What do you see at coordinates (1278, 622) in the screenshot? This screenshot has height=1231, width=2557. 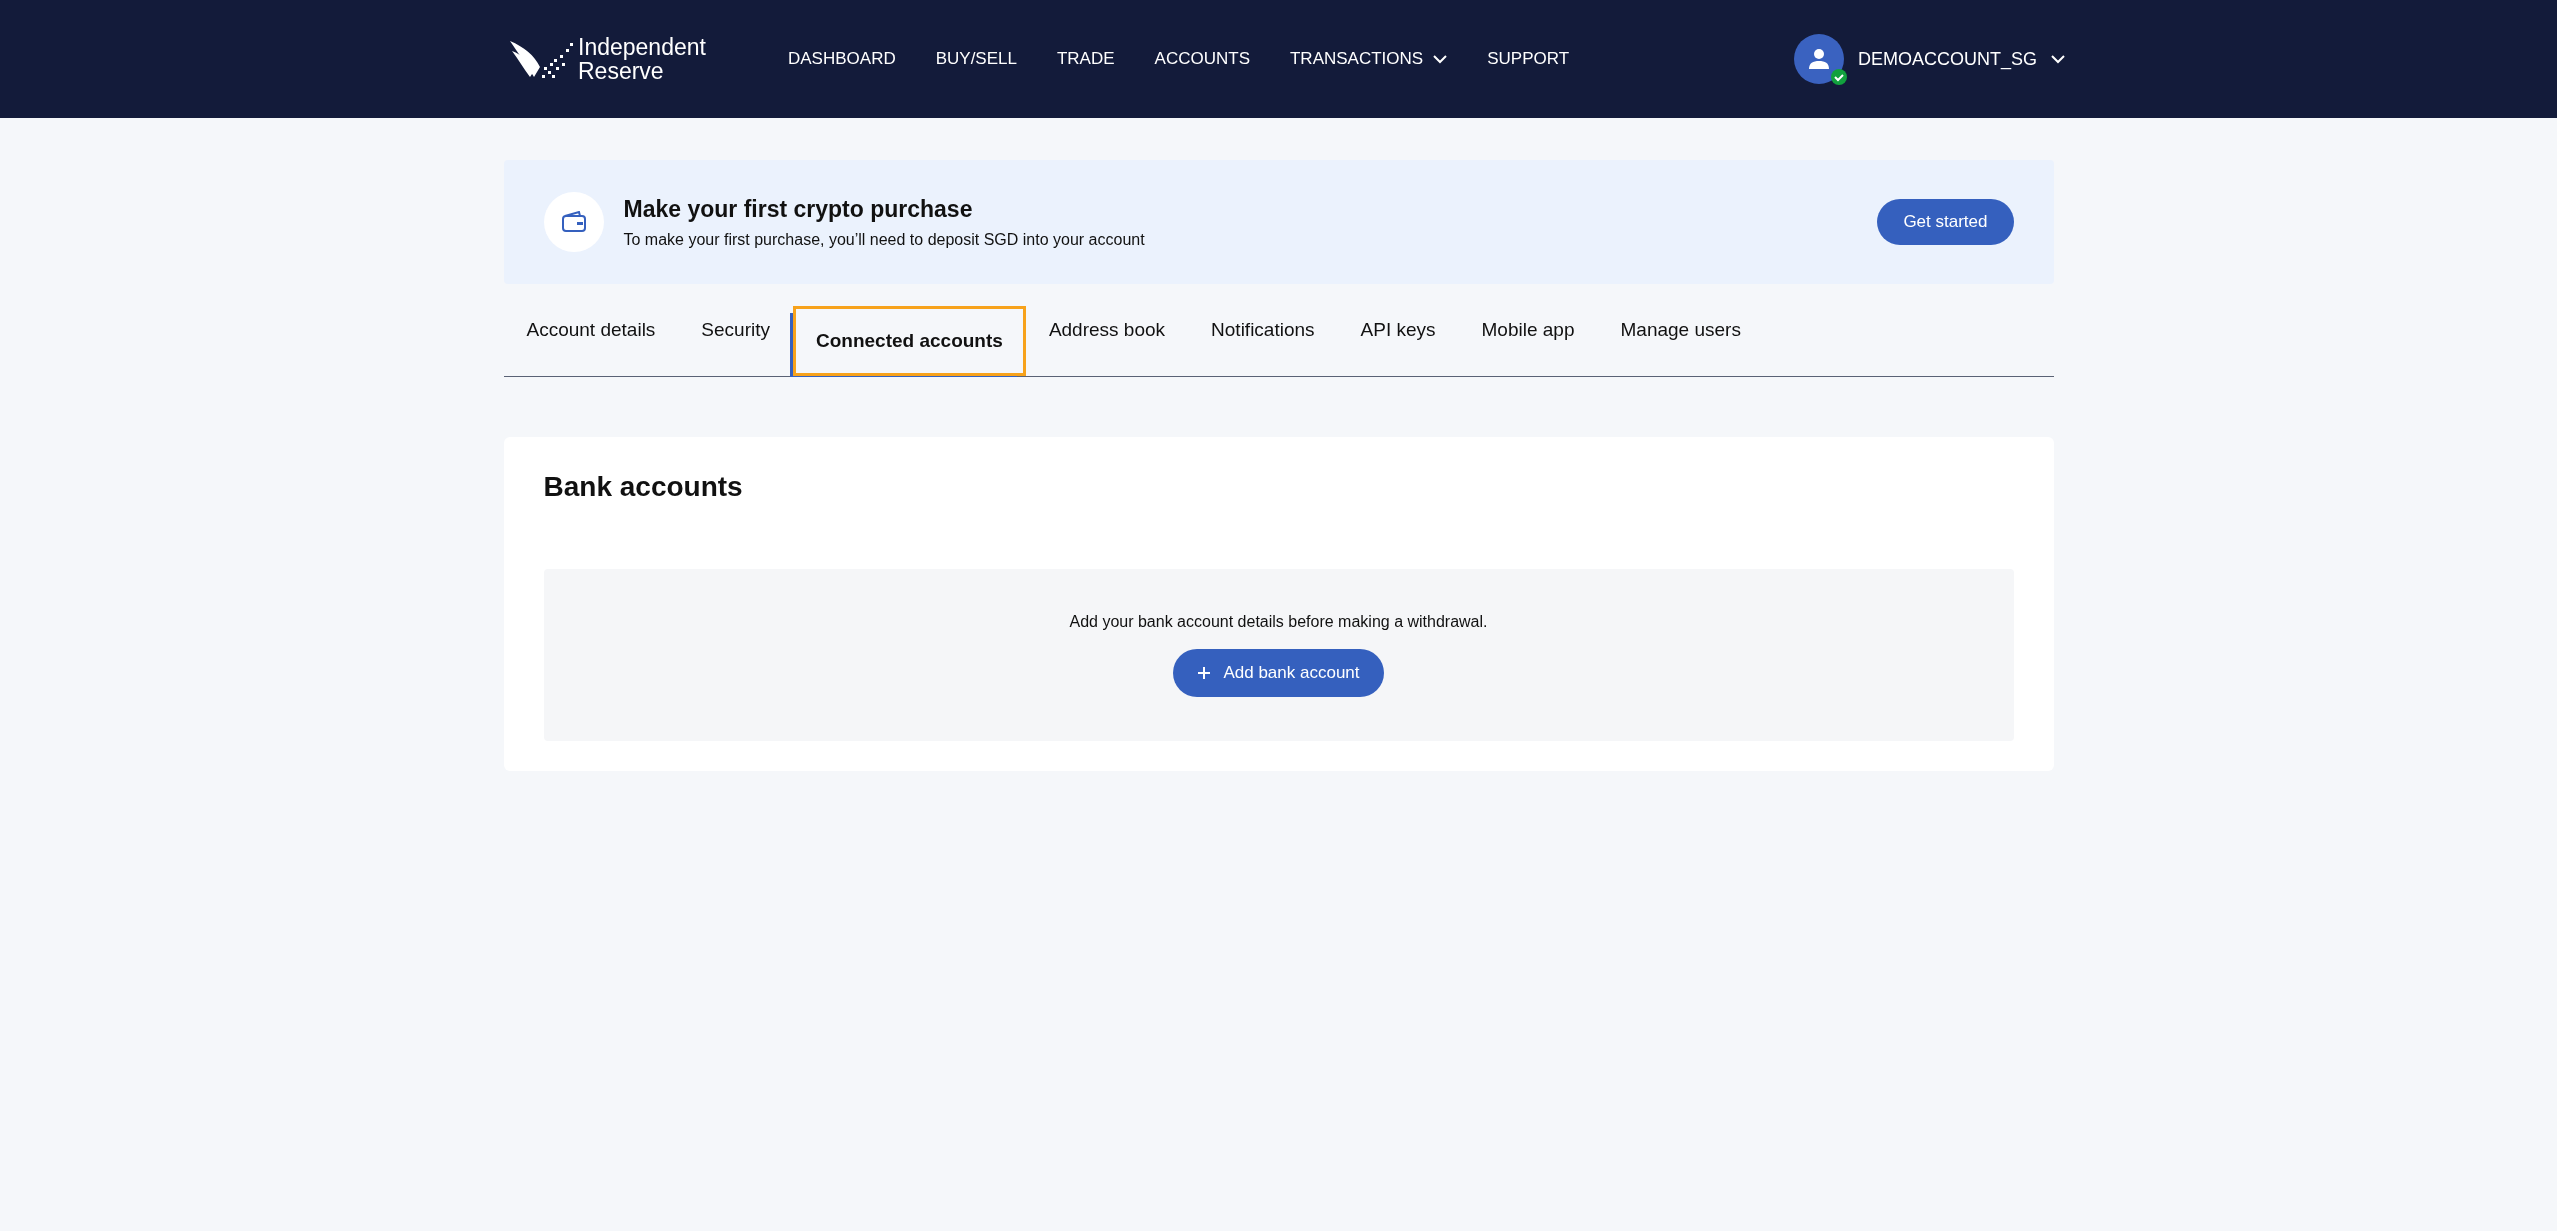 I see `empty-state-message: Add your bank account details before making a withdrawal.` at bounding box center [1278, 622].